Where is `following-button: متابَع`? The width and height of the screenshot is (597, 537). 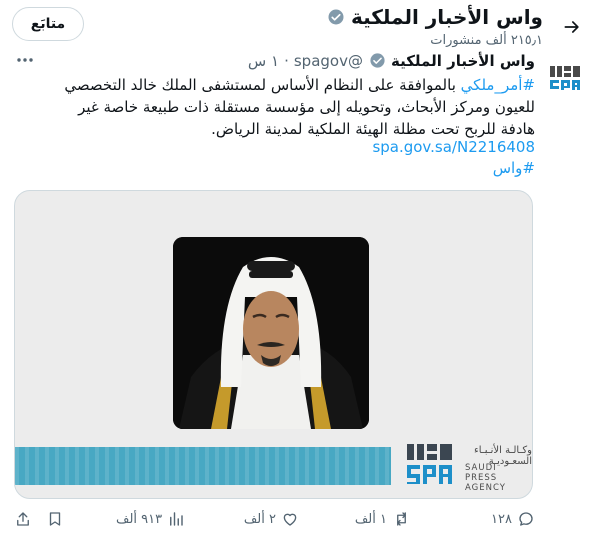 following-button: متابَع is located at coordinates (48, 24).